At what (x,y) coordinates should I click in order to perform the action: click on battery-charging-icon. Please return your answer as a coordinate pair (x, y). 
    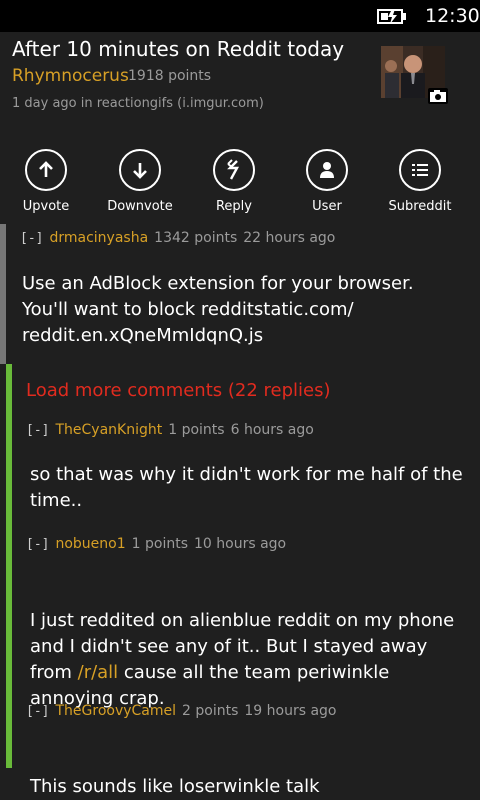
    Looking at the image, I should click on (391, 16).